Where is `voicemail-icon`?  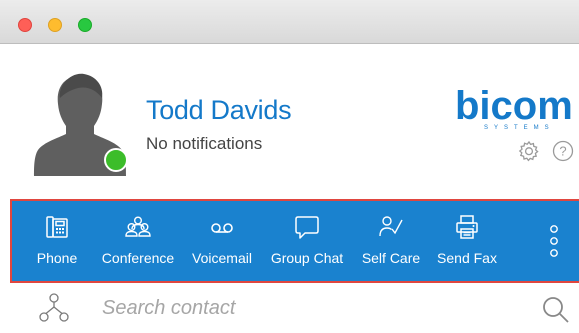 voicemail-icon is located at coordinates (222, 228).